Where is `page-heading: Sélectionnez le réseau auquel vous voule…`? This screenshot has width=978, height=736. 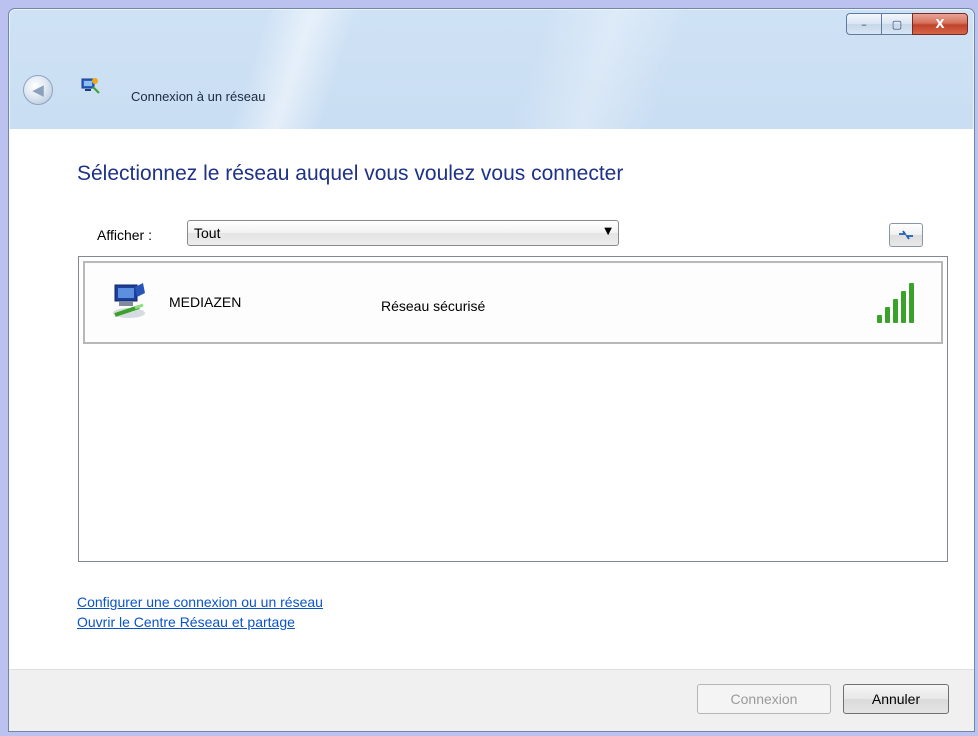 page-heading: Sélectionnez le réseau auquel vous voule… is located at coordinates (350, 173).